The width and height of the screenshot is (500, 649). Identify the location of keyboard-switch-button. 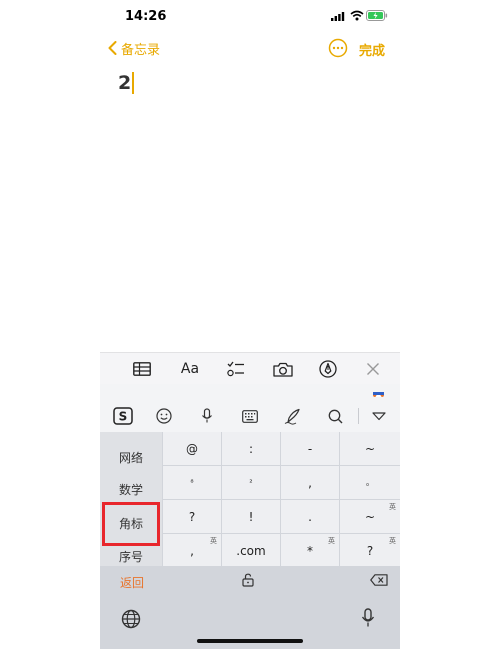
(250, 416).